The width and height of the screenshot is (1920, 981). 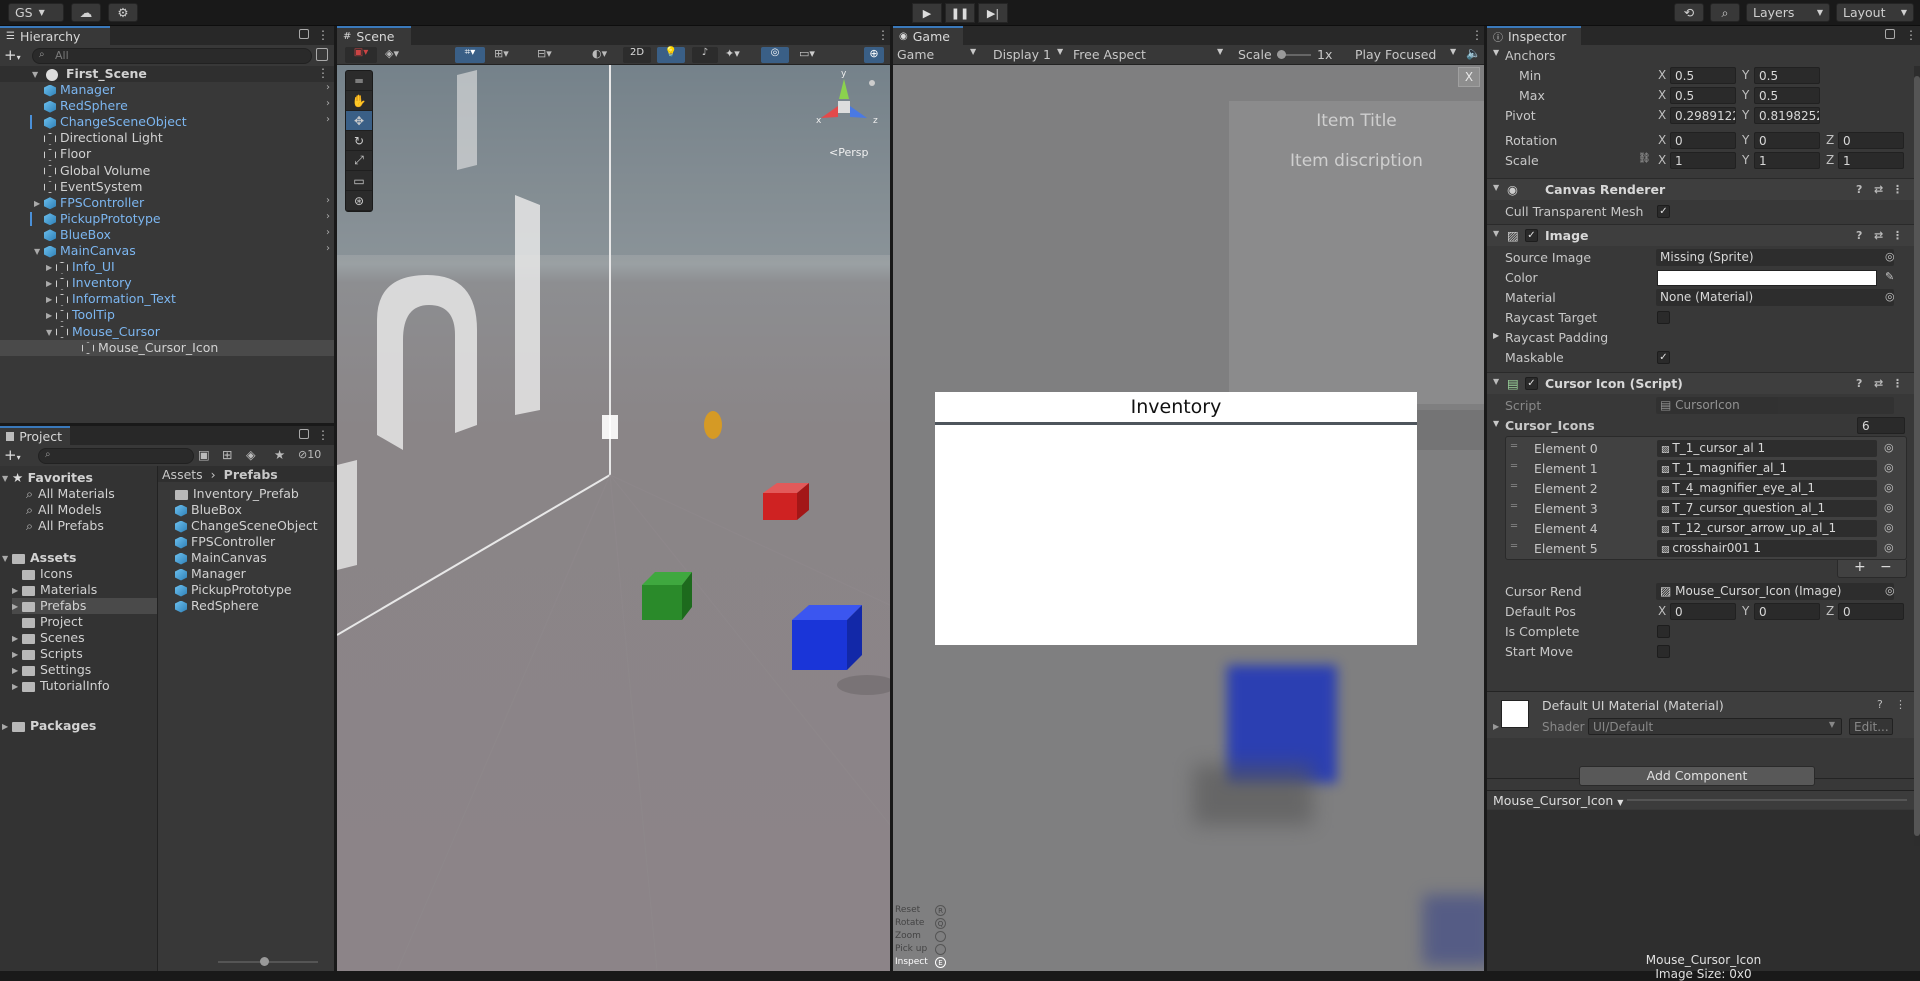 I want to click on layout-dropdown: Layout ▼, so click(x=1875, y=12).